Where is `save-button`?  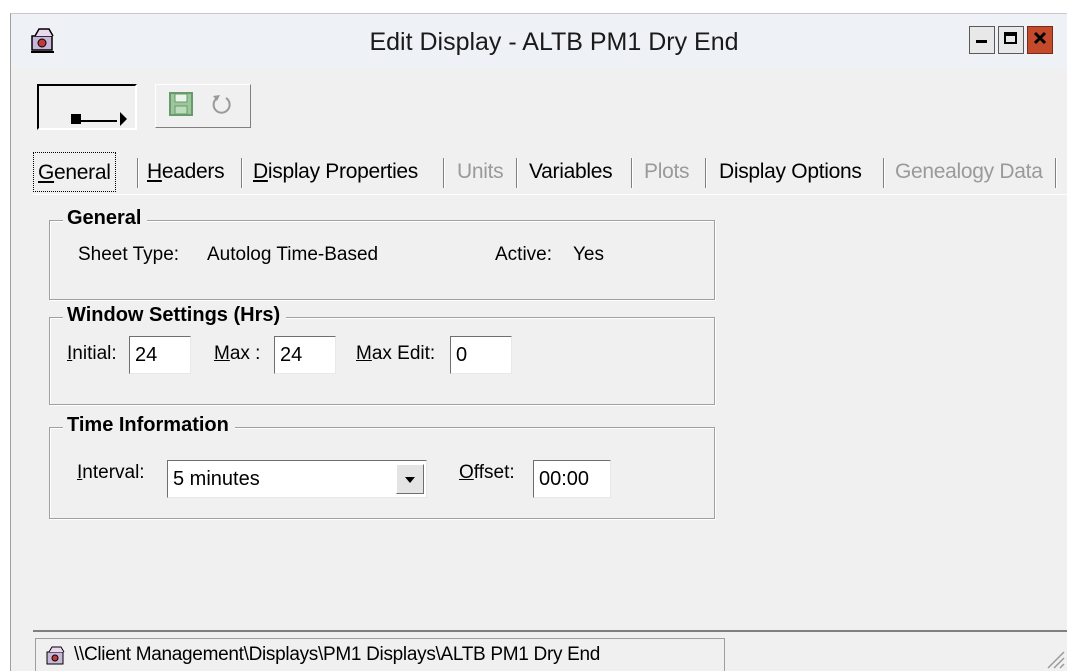 save-button is located at coordinates (181, 106).